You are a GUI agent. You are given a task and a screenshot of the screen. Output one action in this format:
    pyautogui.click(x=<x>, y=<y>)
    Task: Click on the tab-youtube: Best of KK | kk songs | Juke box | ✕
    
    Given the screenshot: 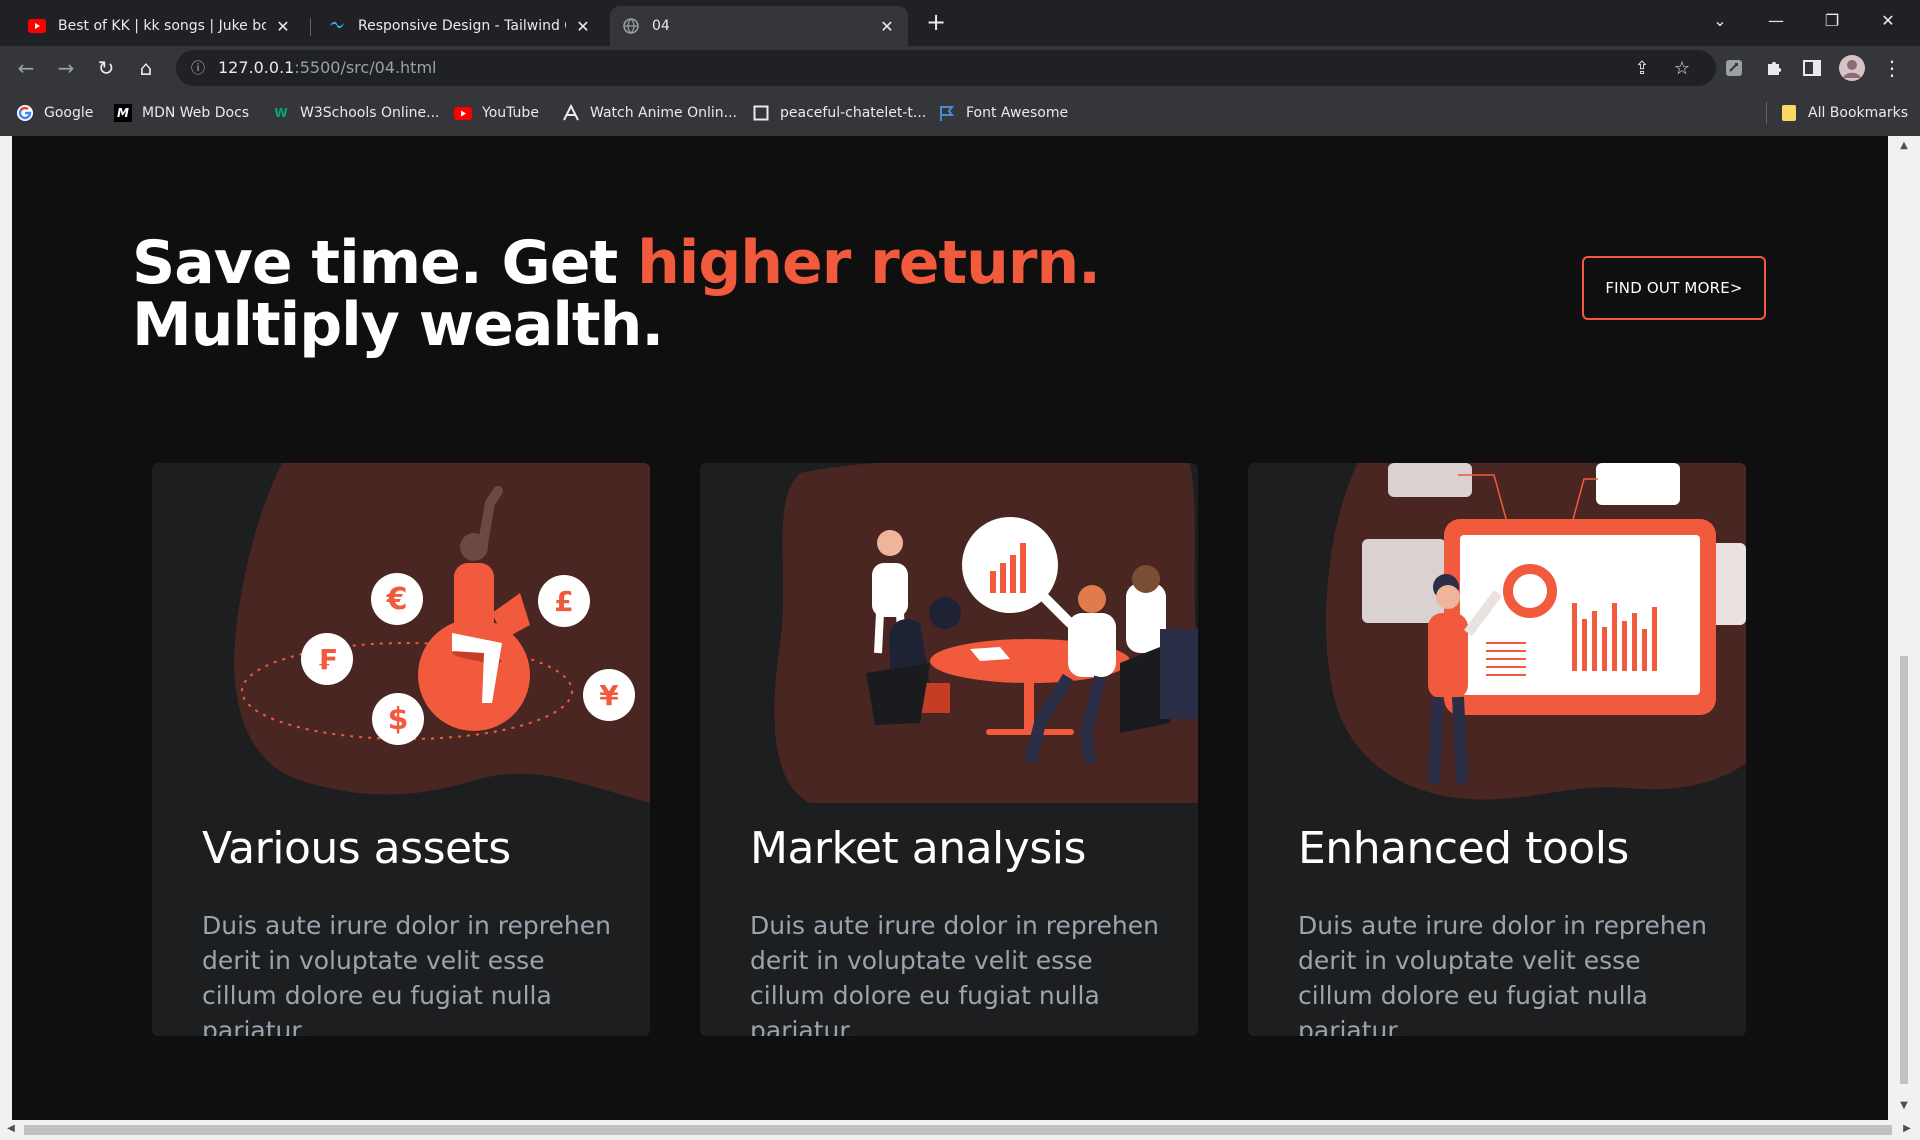 What is the action you would take?
    pyautogui.click(x=160, y=26)
    